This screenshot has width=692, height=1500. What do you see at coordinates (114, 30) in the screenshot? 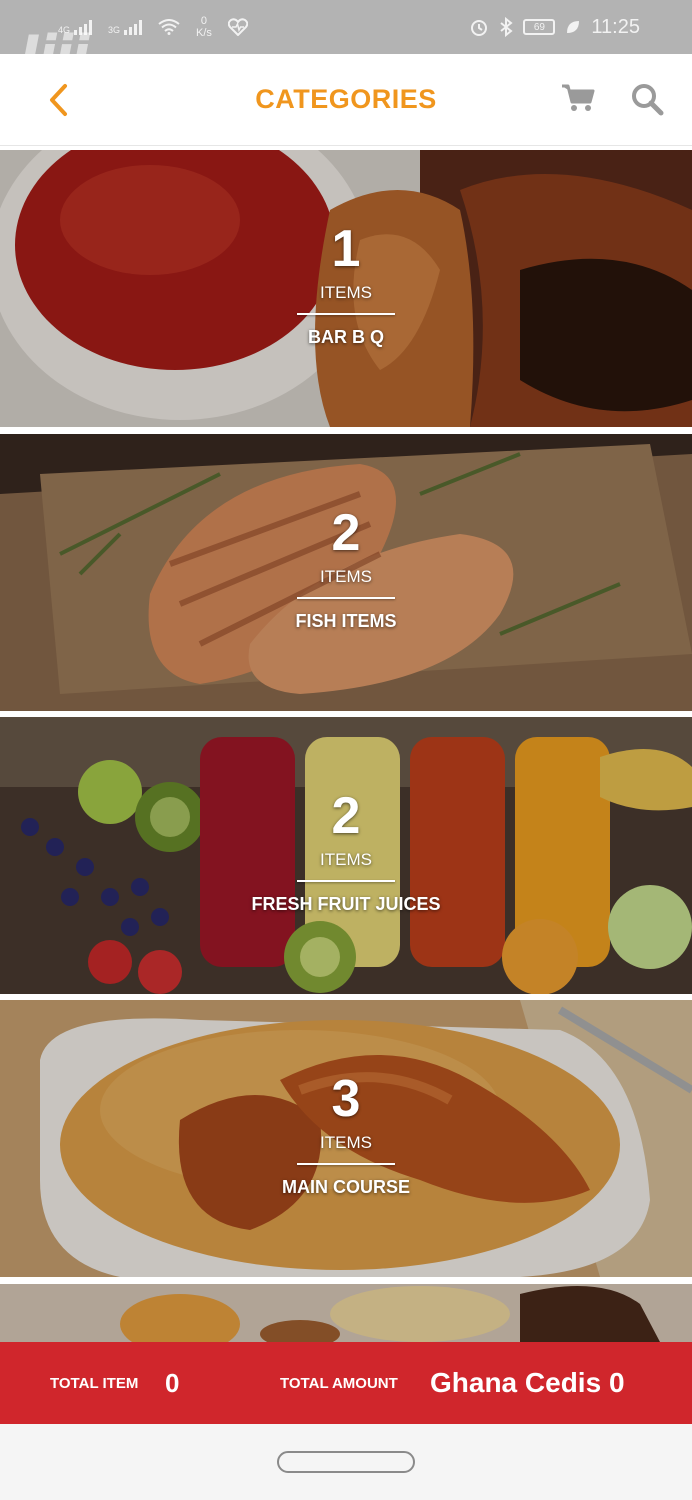
I see `network-type-label-secondary: 3G` at bounding box center [114, 30].